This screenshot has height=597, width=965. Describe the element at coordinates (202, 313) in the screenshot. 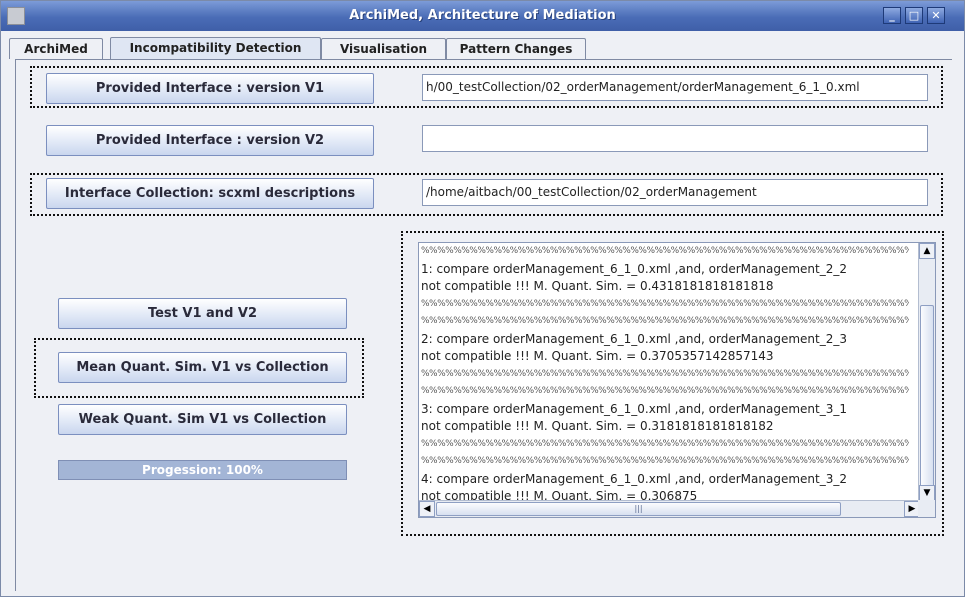

I see `test-v1-v2-button: Test V1 and V2` at that location.